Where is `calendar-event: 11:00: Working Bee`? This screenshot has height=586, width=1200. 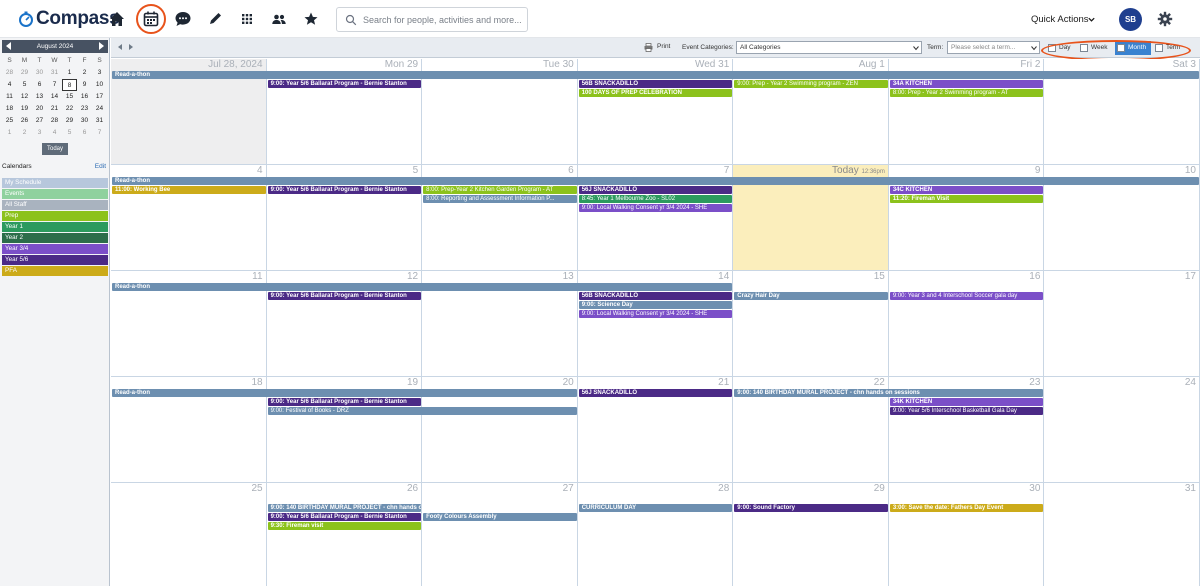
calendar-event: 11:00: Working Bee is located at coordinates (189, 190).